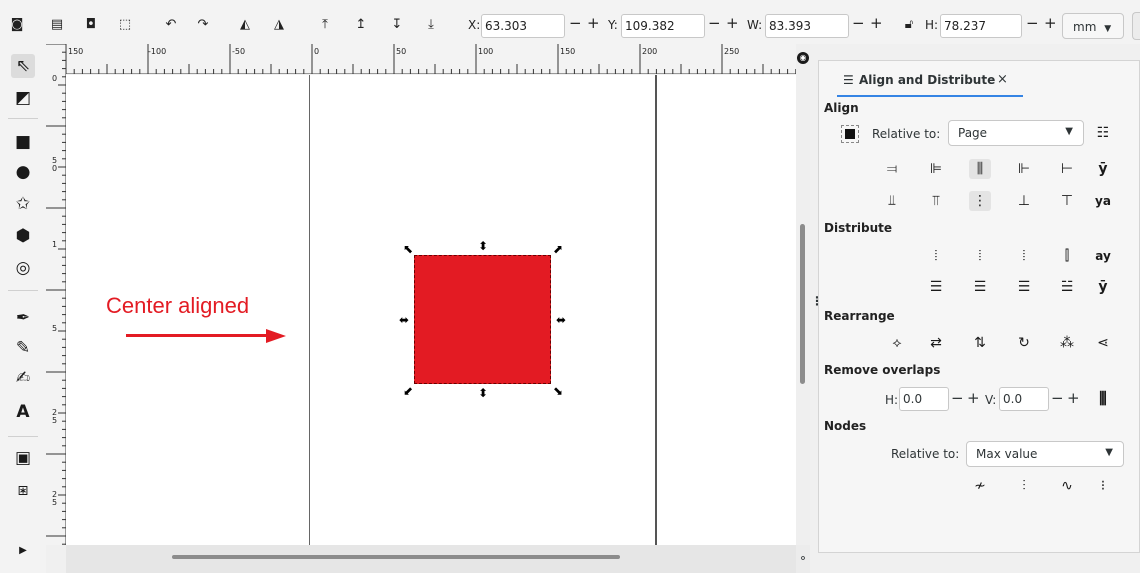 This screenshot has height=573, width=1140. What do you see at coordinates (575, 23) in the screenshot?
I see `x-decrement-button: −` at bounding box center [575, 23].